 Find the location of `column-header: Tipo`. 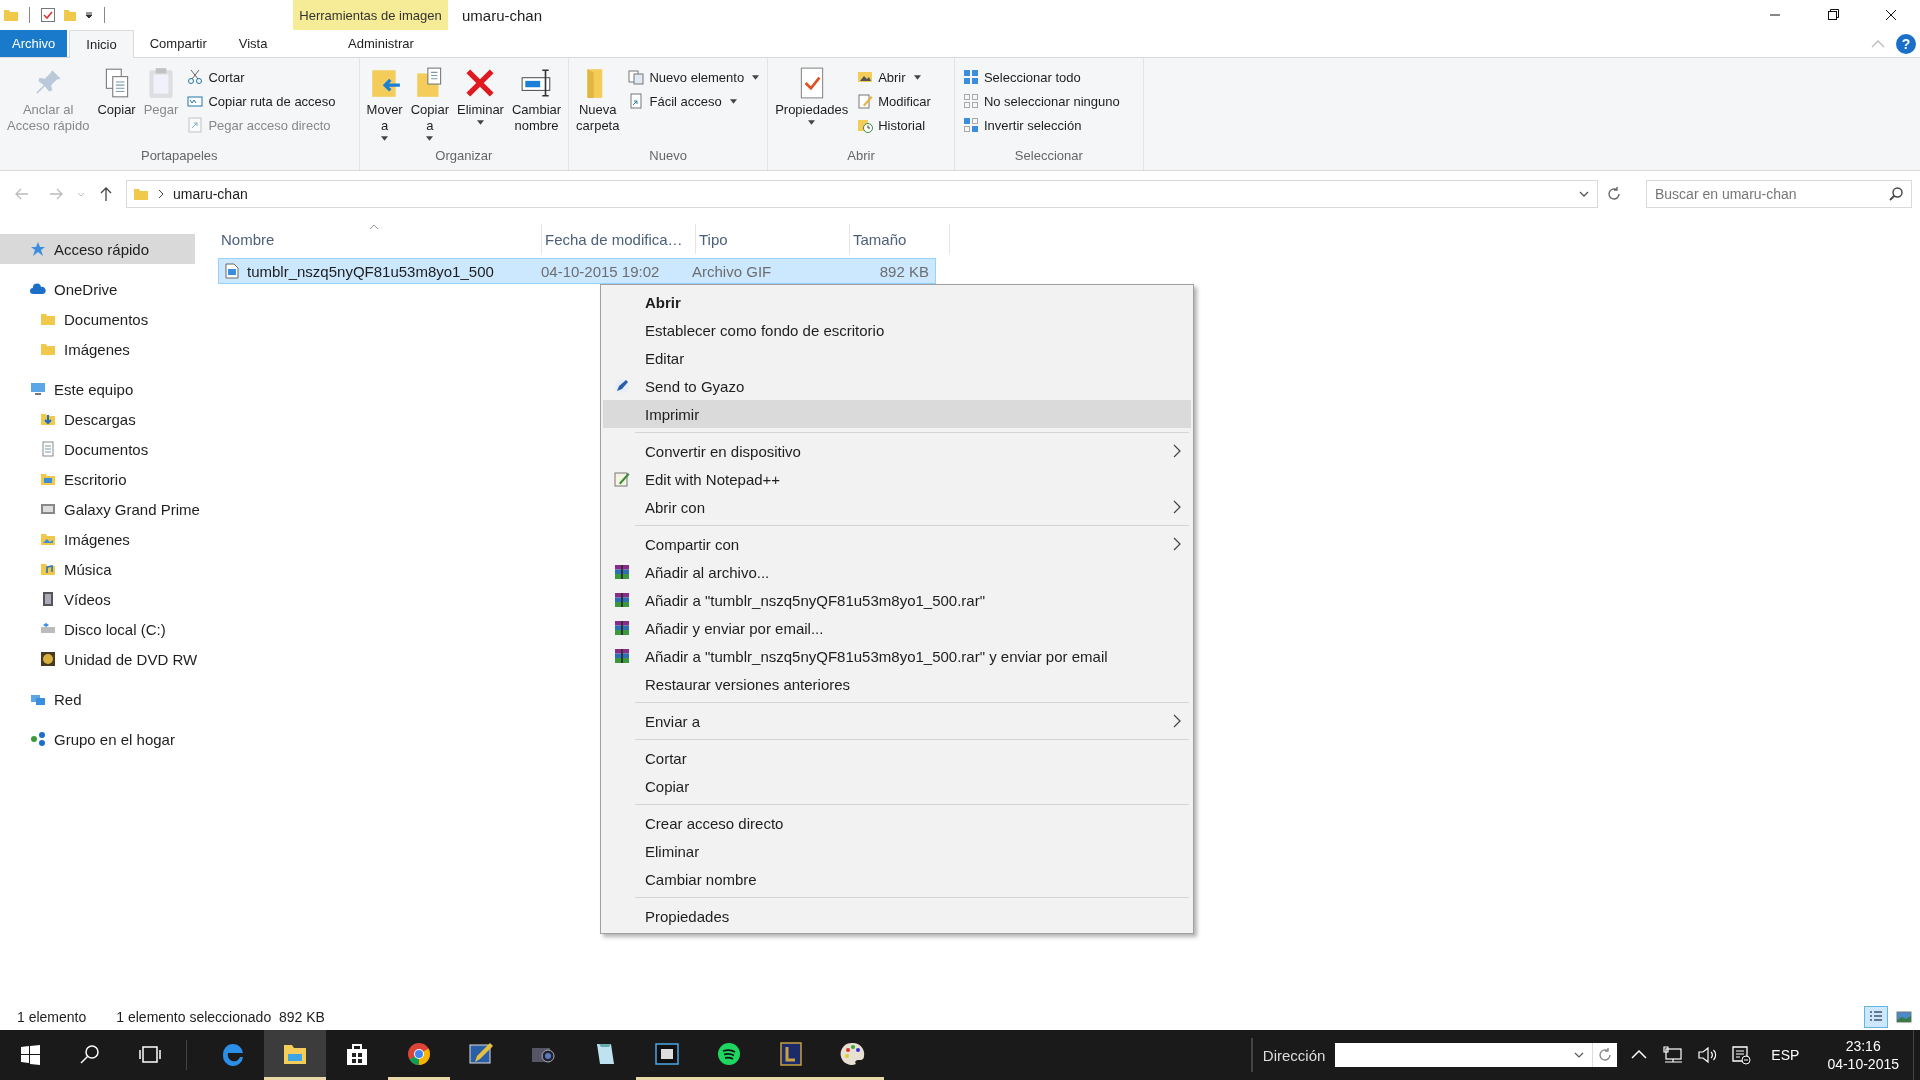

column-header: Tipo is located at coordinates (773, 239).